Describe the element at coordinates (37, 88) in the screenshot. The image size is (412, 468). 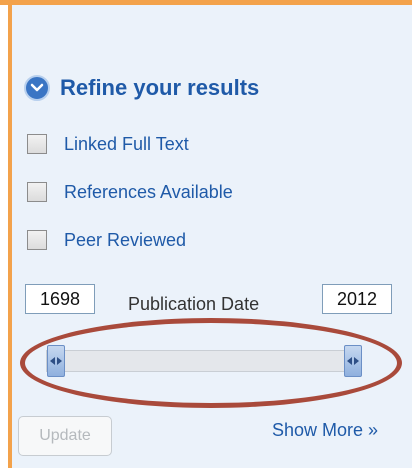
I see `chevron-down-circle-icon` at that location.